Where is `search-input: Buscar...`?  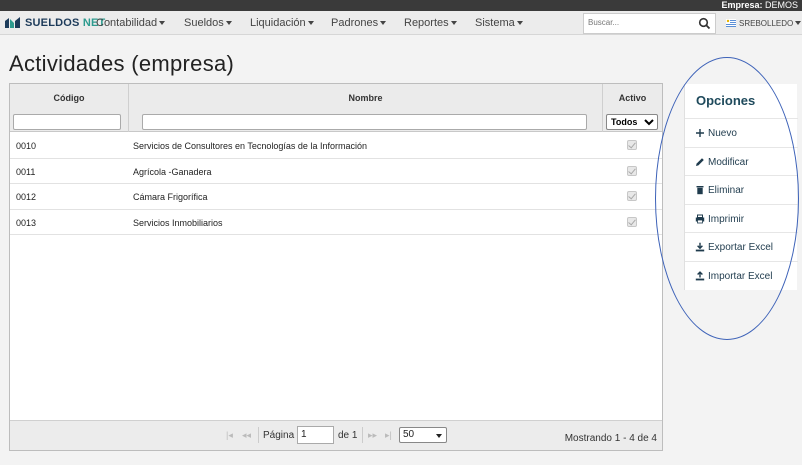 search-input: Buscar... is located at coordinates (649, 23).